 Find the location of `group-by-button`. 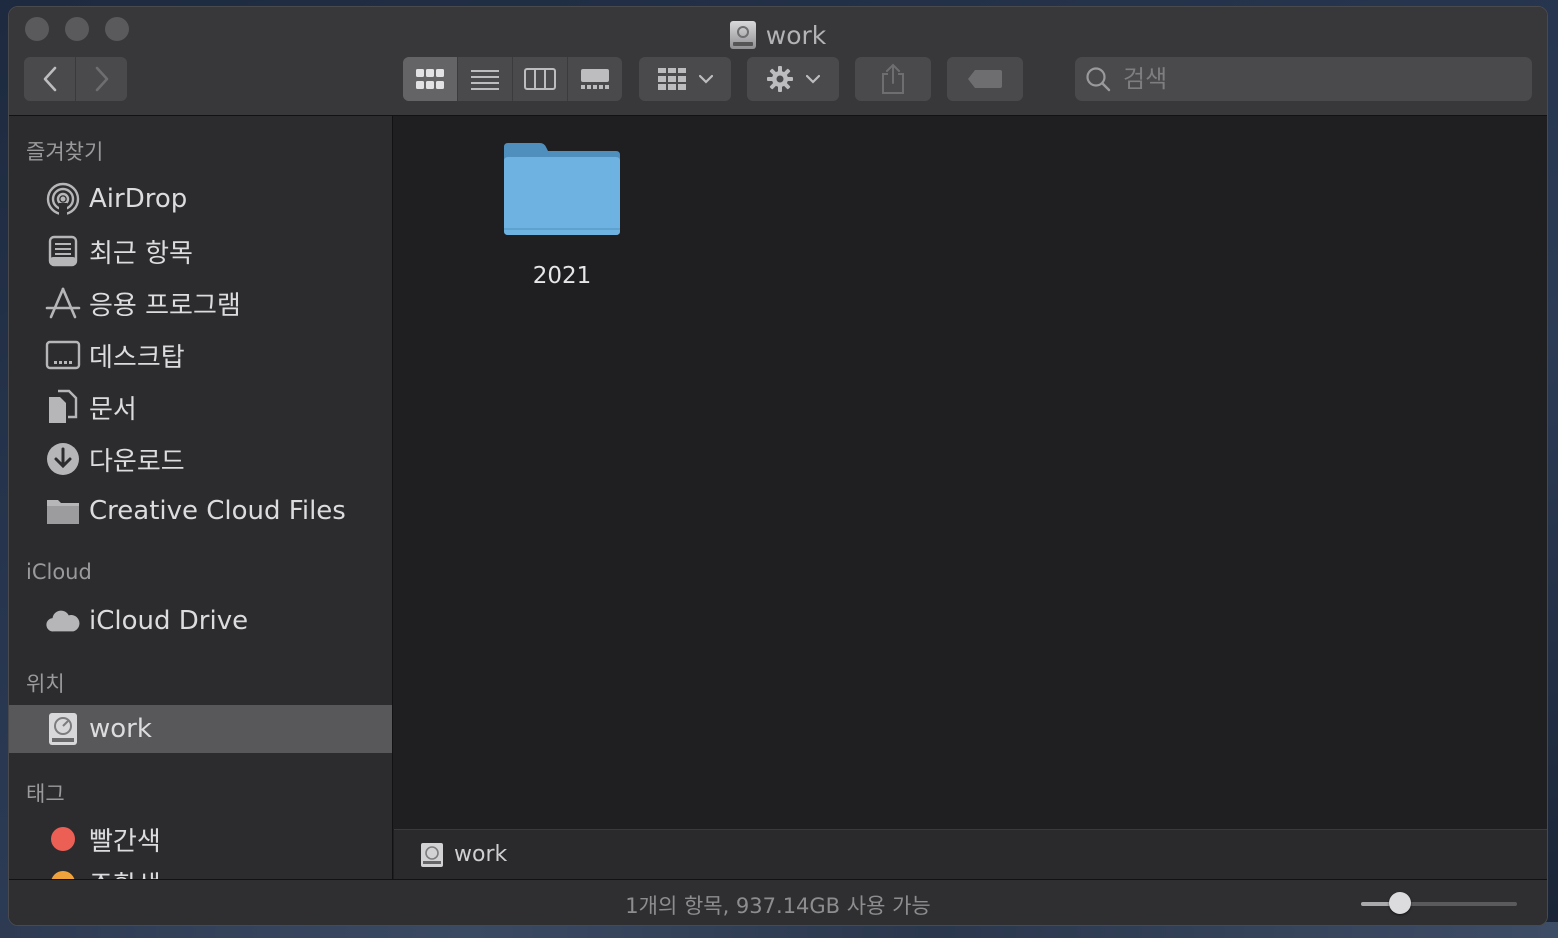

group-by-button is located at coordinates (685, 79).